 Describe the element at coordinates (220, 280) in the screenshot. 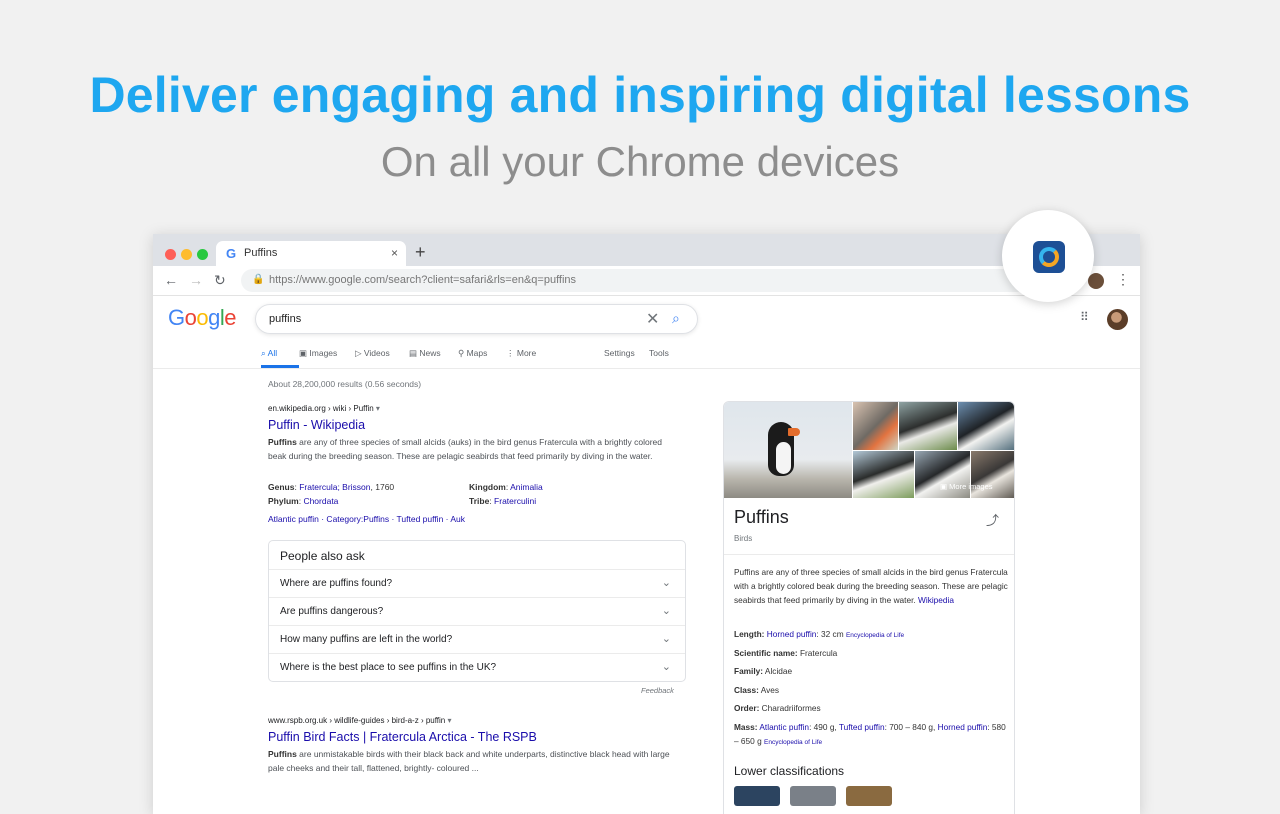

I see `reload-icon: ↻` at that location.